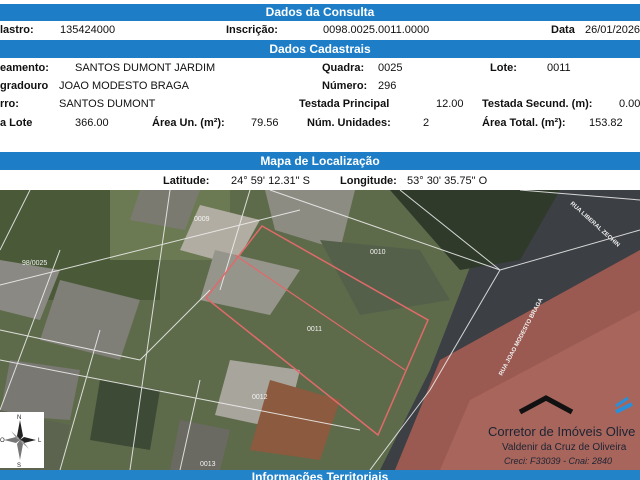 The width and height of the screenshot is (640, 480). Describe the element at coordinates (349, 123) in the screenshot. I see `num-unidades-label: Núm. Unidades:` at that location.